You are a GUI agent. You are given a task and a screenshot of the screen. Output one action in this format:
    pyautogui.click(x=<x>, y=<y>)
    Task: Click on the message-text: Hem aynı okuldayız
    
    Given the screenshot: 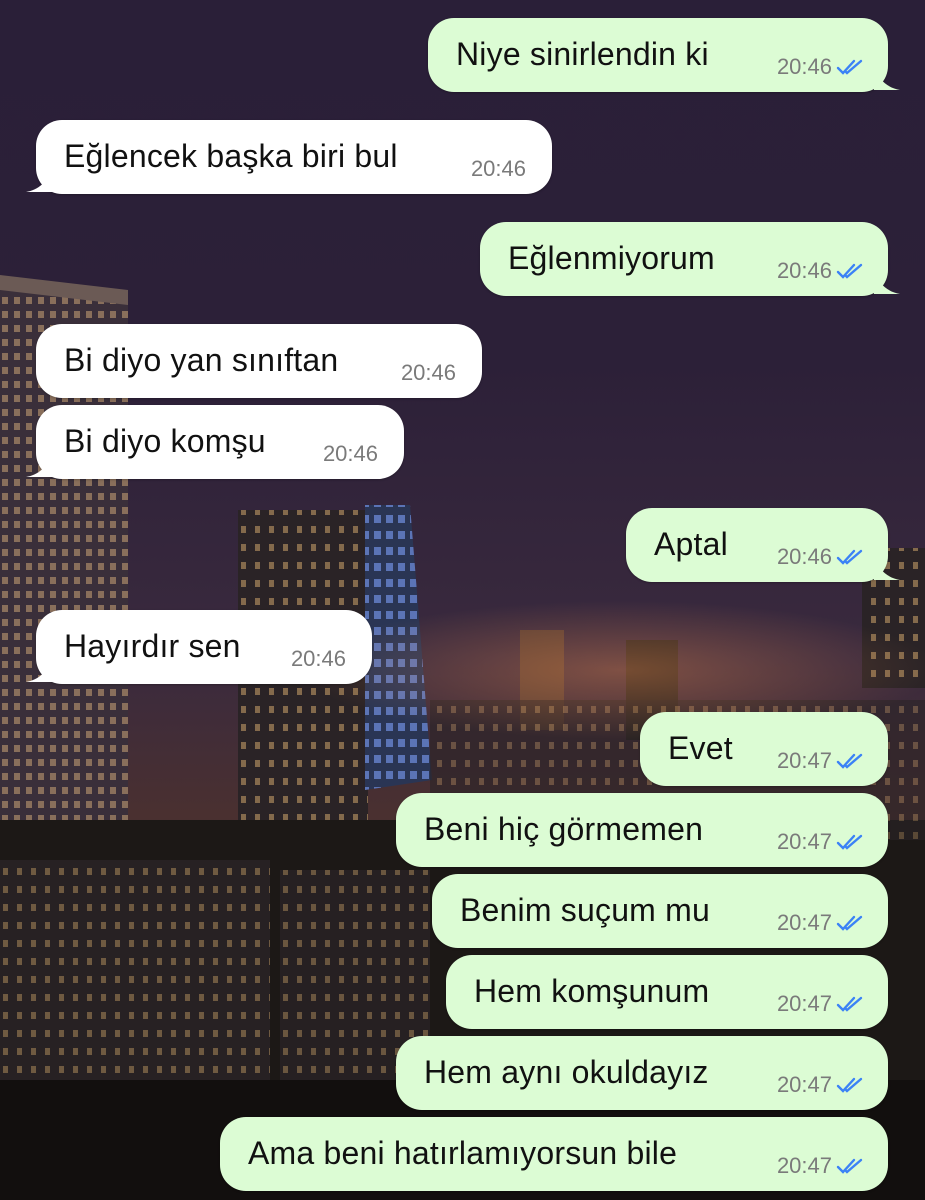 What is the action you would take?
    pyautogui.click(x=566, y=1072)
    